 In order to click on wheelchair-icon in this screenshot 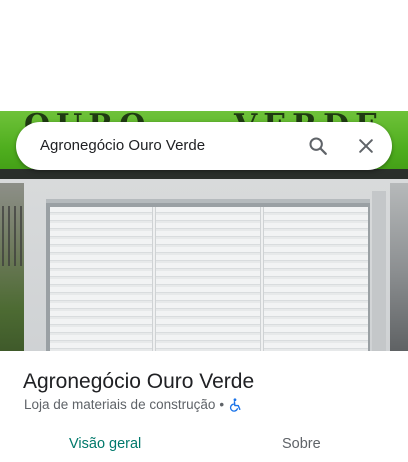, I will do `click(235, 405)`.